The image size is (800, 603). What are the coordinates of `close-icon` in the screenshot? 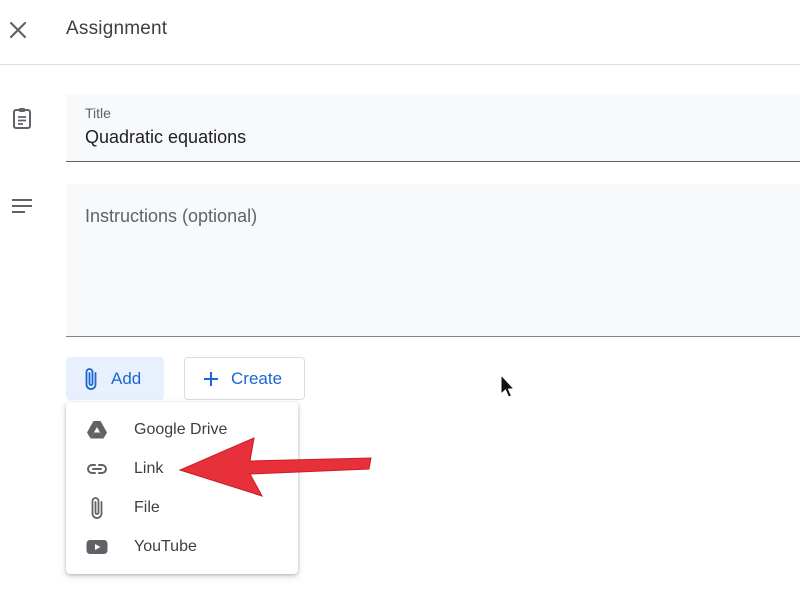 It's located at (18, 30).